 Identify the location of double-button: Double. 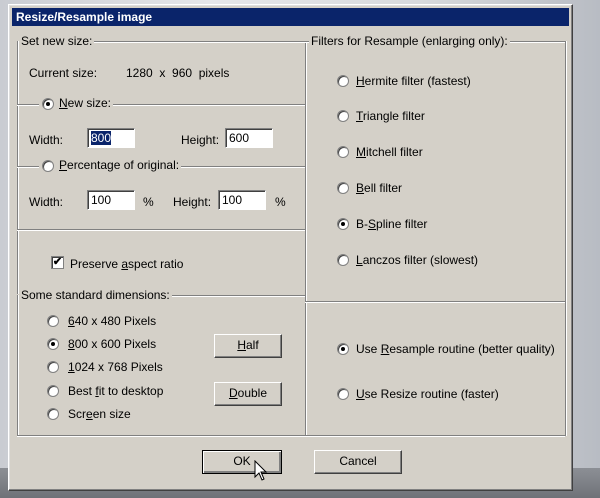
(248, 394).